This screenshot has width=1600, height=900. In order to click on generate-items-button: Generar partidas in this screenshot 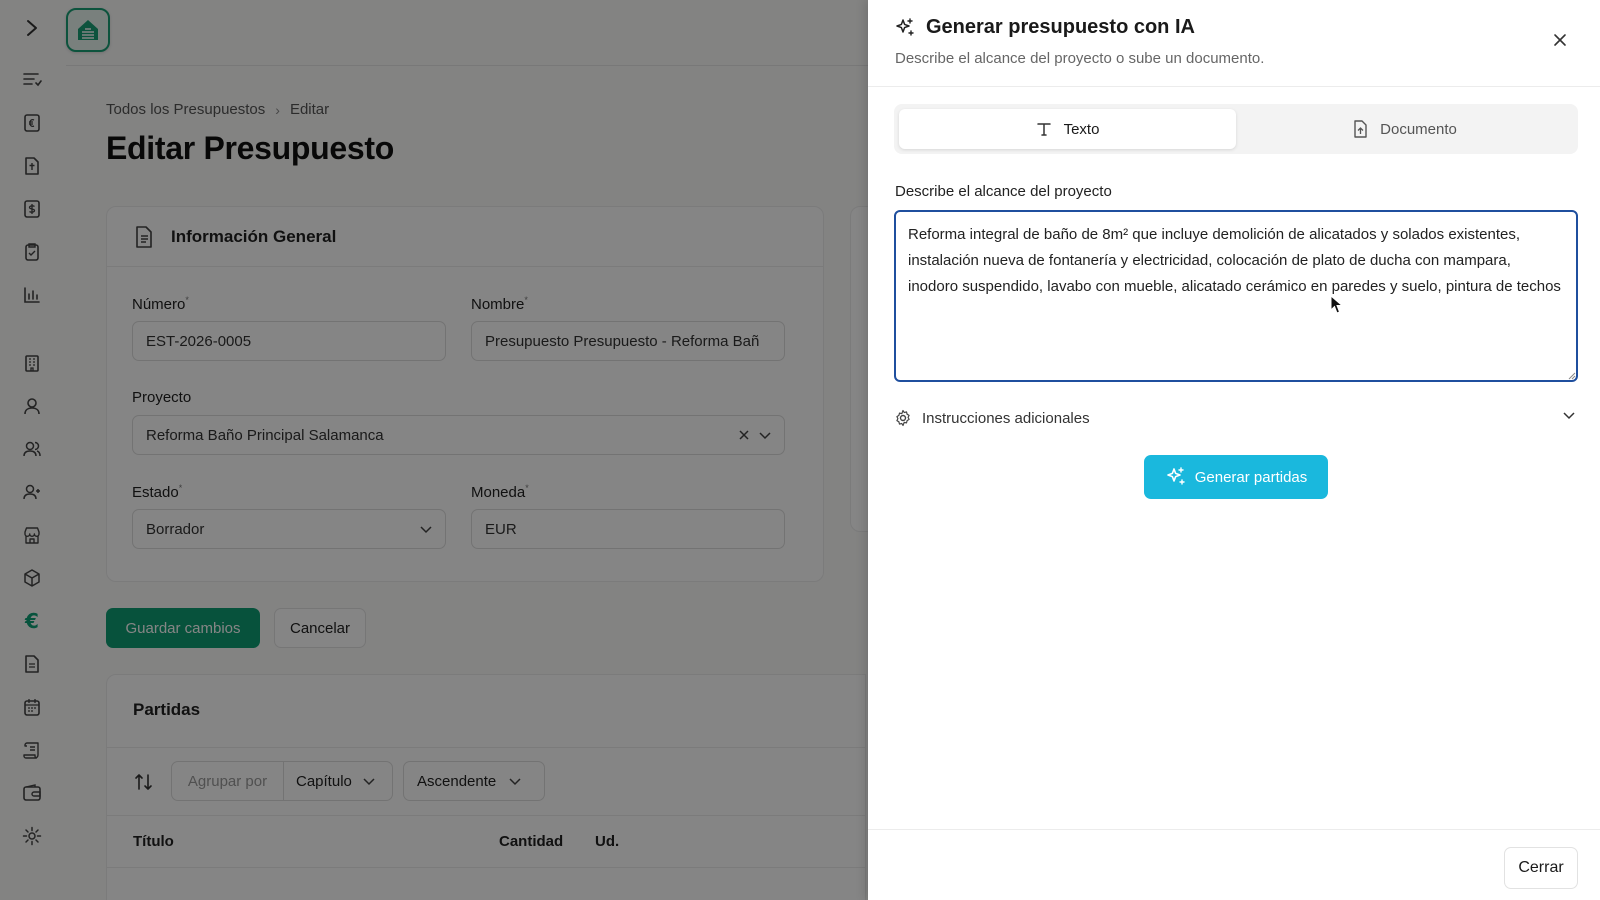, I will do `click(1236, 477)`.